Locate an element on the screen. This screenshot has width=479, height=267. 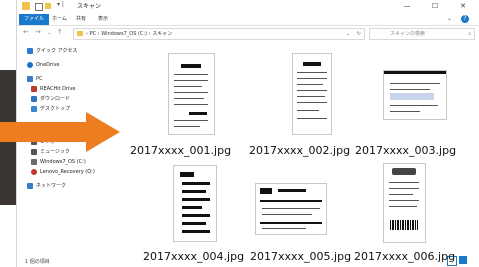
forward-arrow-icon: → is located at coordinates (38, 32).